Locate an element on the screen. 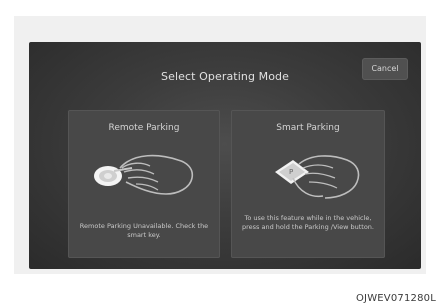 The height and width of the screenshot is (306, 439). remote-parking-title: Remote Parking is located at coordinates (144, 128).